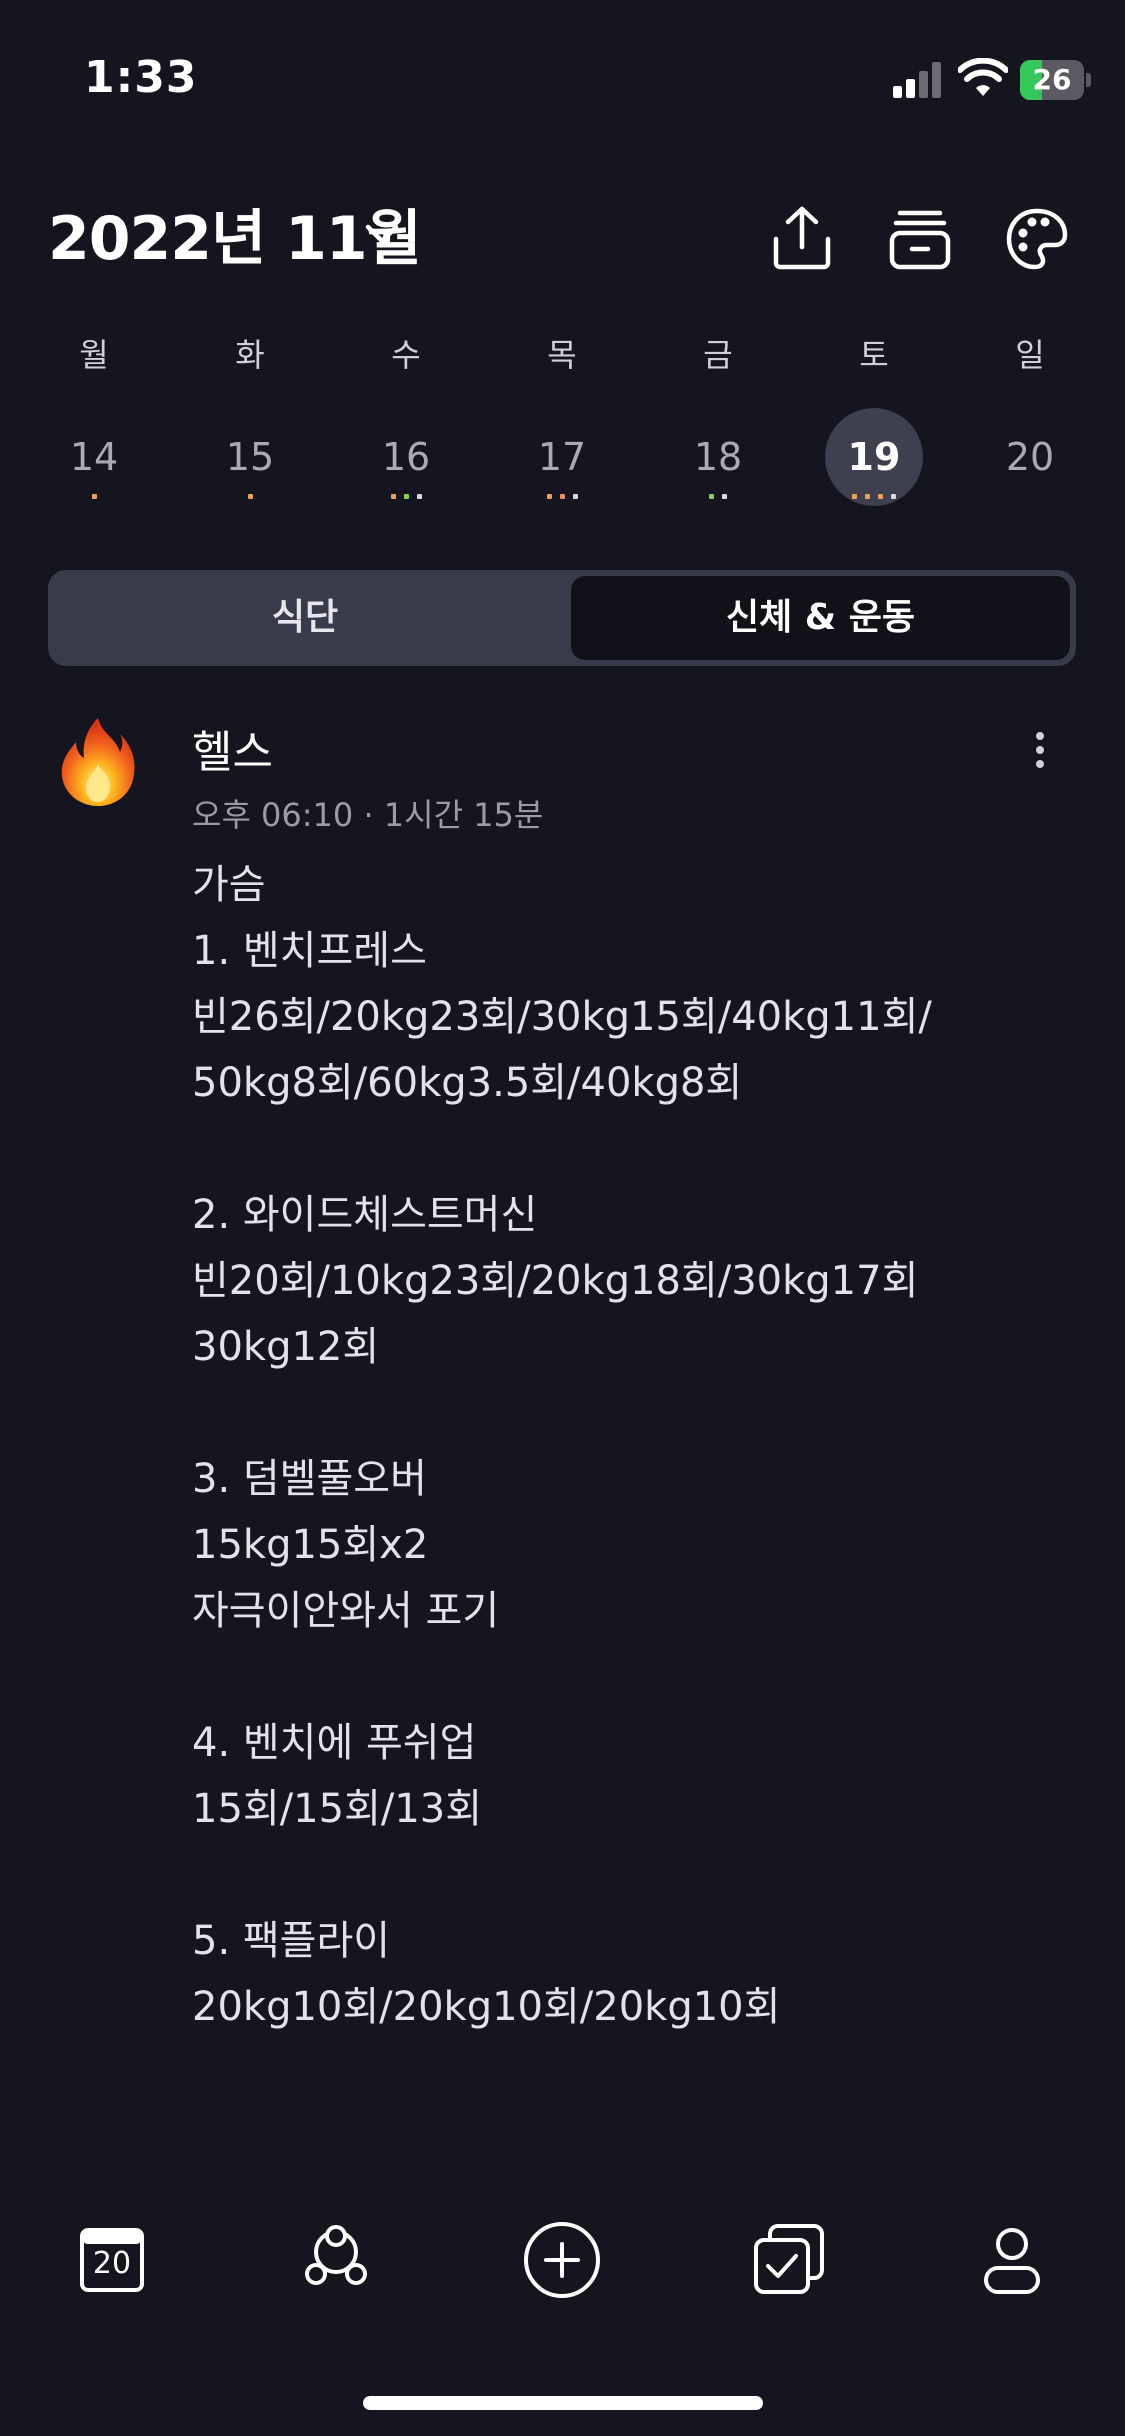  I want to click on weekday-label: 목, so click(562, 355).